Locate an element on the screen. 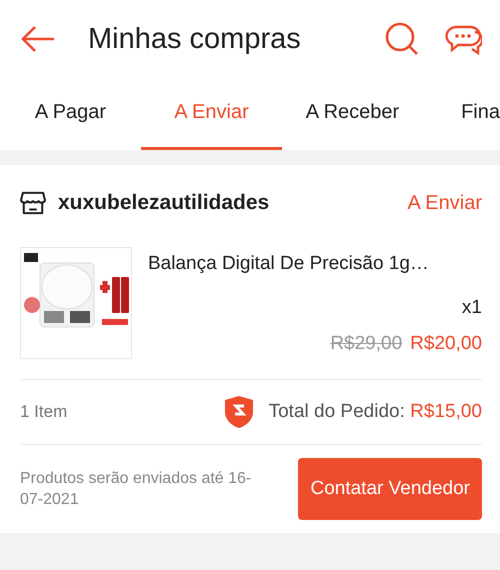 The image size is (500, 570). back-icon is located at coordinates (38, 39).